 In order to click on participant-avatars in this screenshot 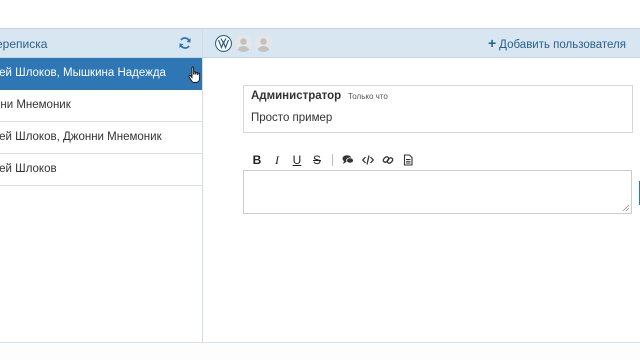, I will do `click(243, 43)`.